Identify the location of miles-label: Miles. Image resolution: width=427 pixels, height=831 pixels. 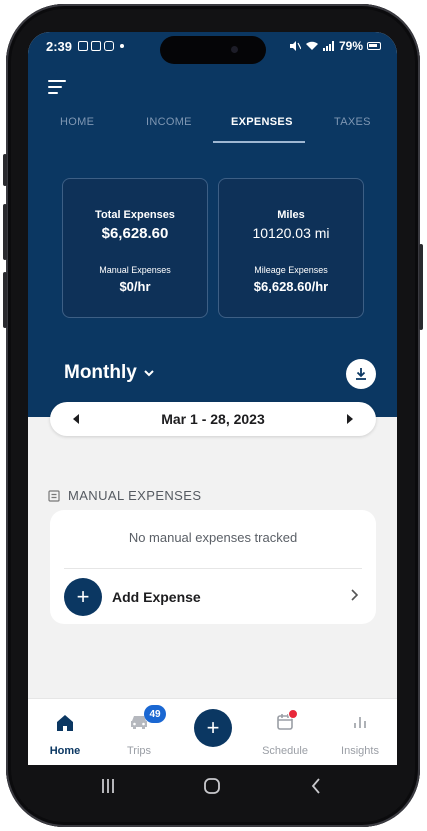
(291, 215).